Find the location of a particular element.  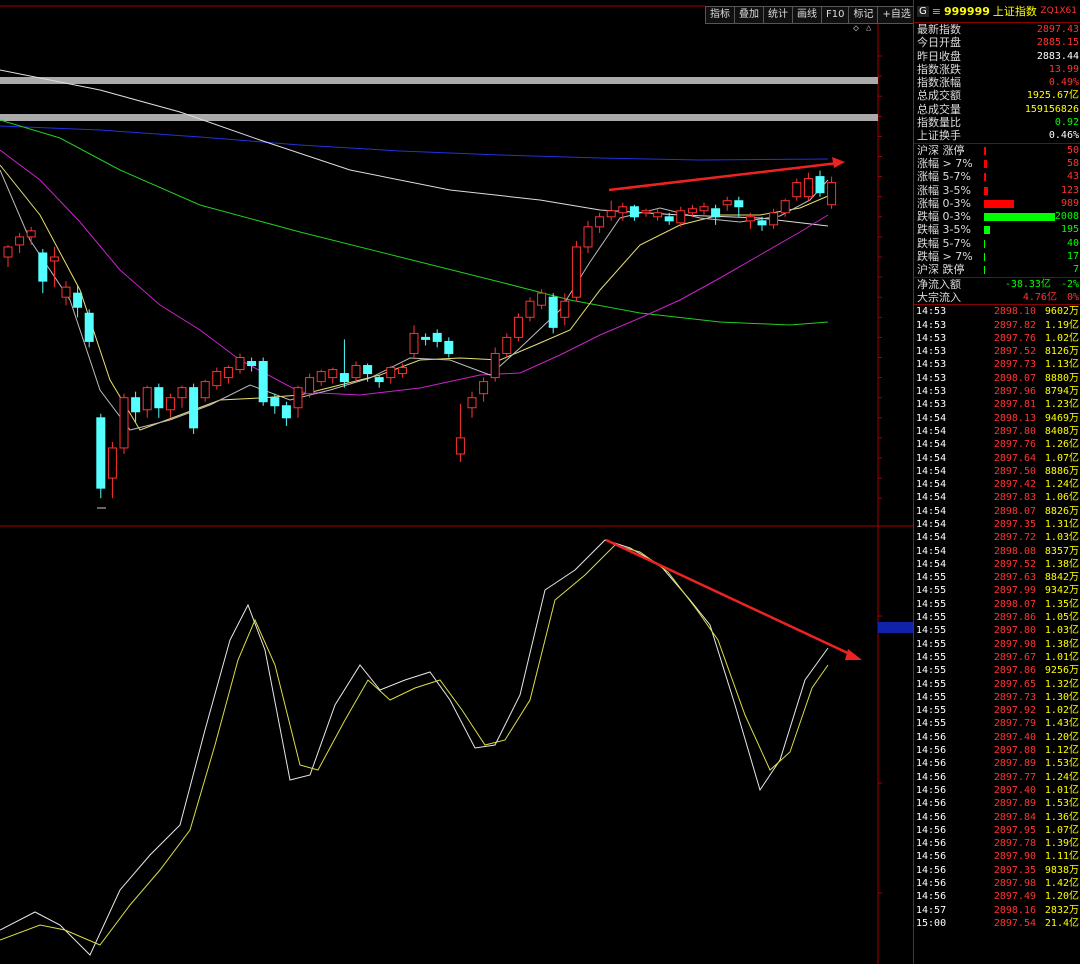

stat-row: 指数量比 0.92 is located at coordinates (997, 122).